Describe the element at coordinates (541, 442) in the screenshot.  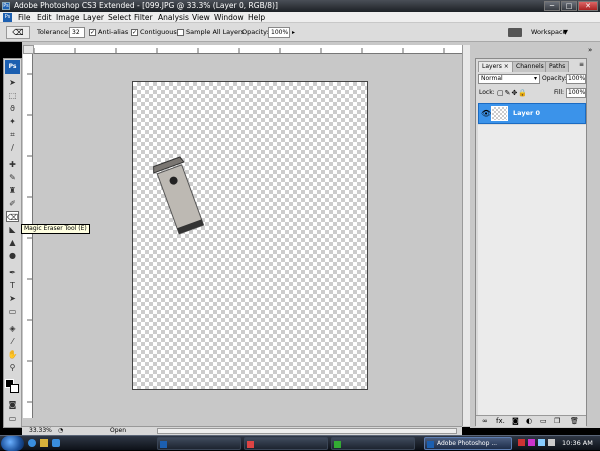
I see `network-icon` at that location.